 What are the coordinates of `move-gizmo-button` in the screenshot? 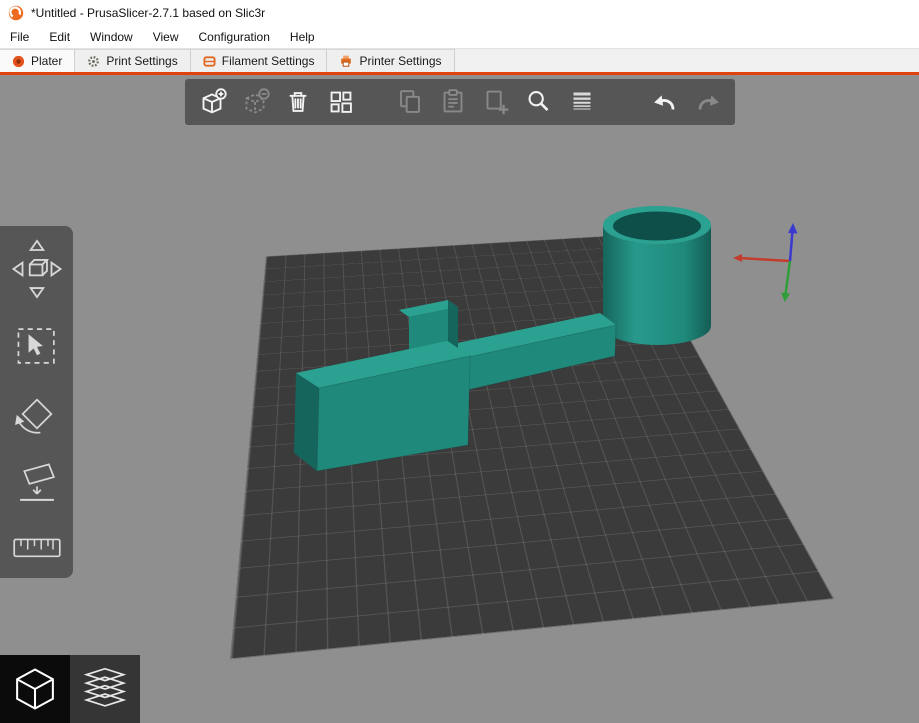 It's located at (37, 269).